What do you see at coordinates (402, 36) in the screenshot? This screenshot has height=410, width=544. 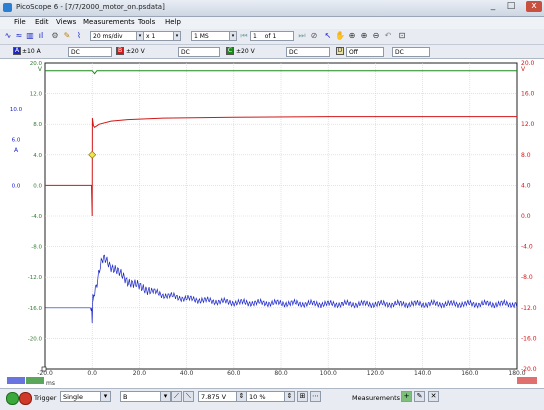 I see `zoom-fit-icon: ⊡` at bounding box center [402, 36].